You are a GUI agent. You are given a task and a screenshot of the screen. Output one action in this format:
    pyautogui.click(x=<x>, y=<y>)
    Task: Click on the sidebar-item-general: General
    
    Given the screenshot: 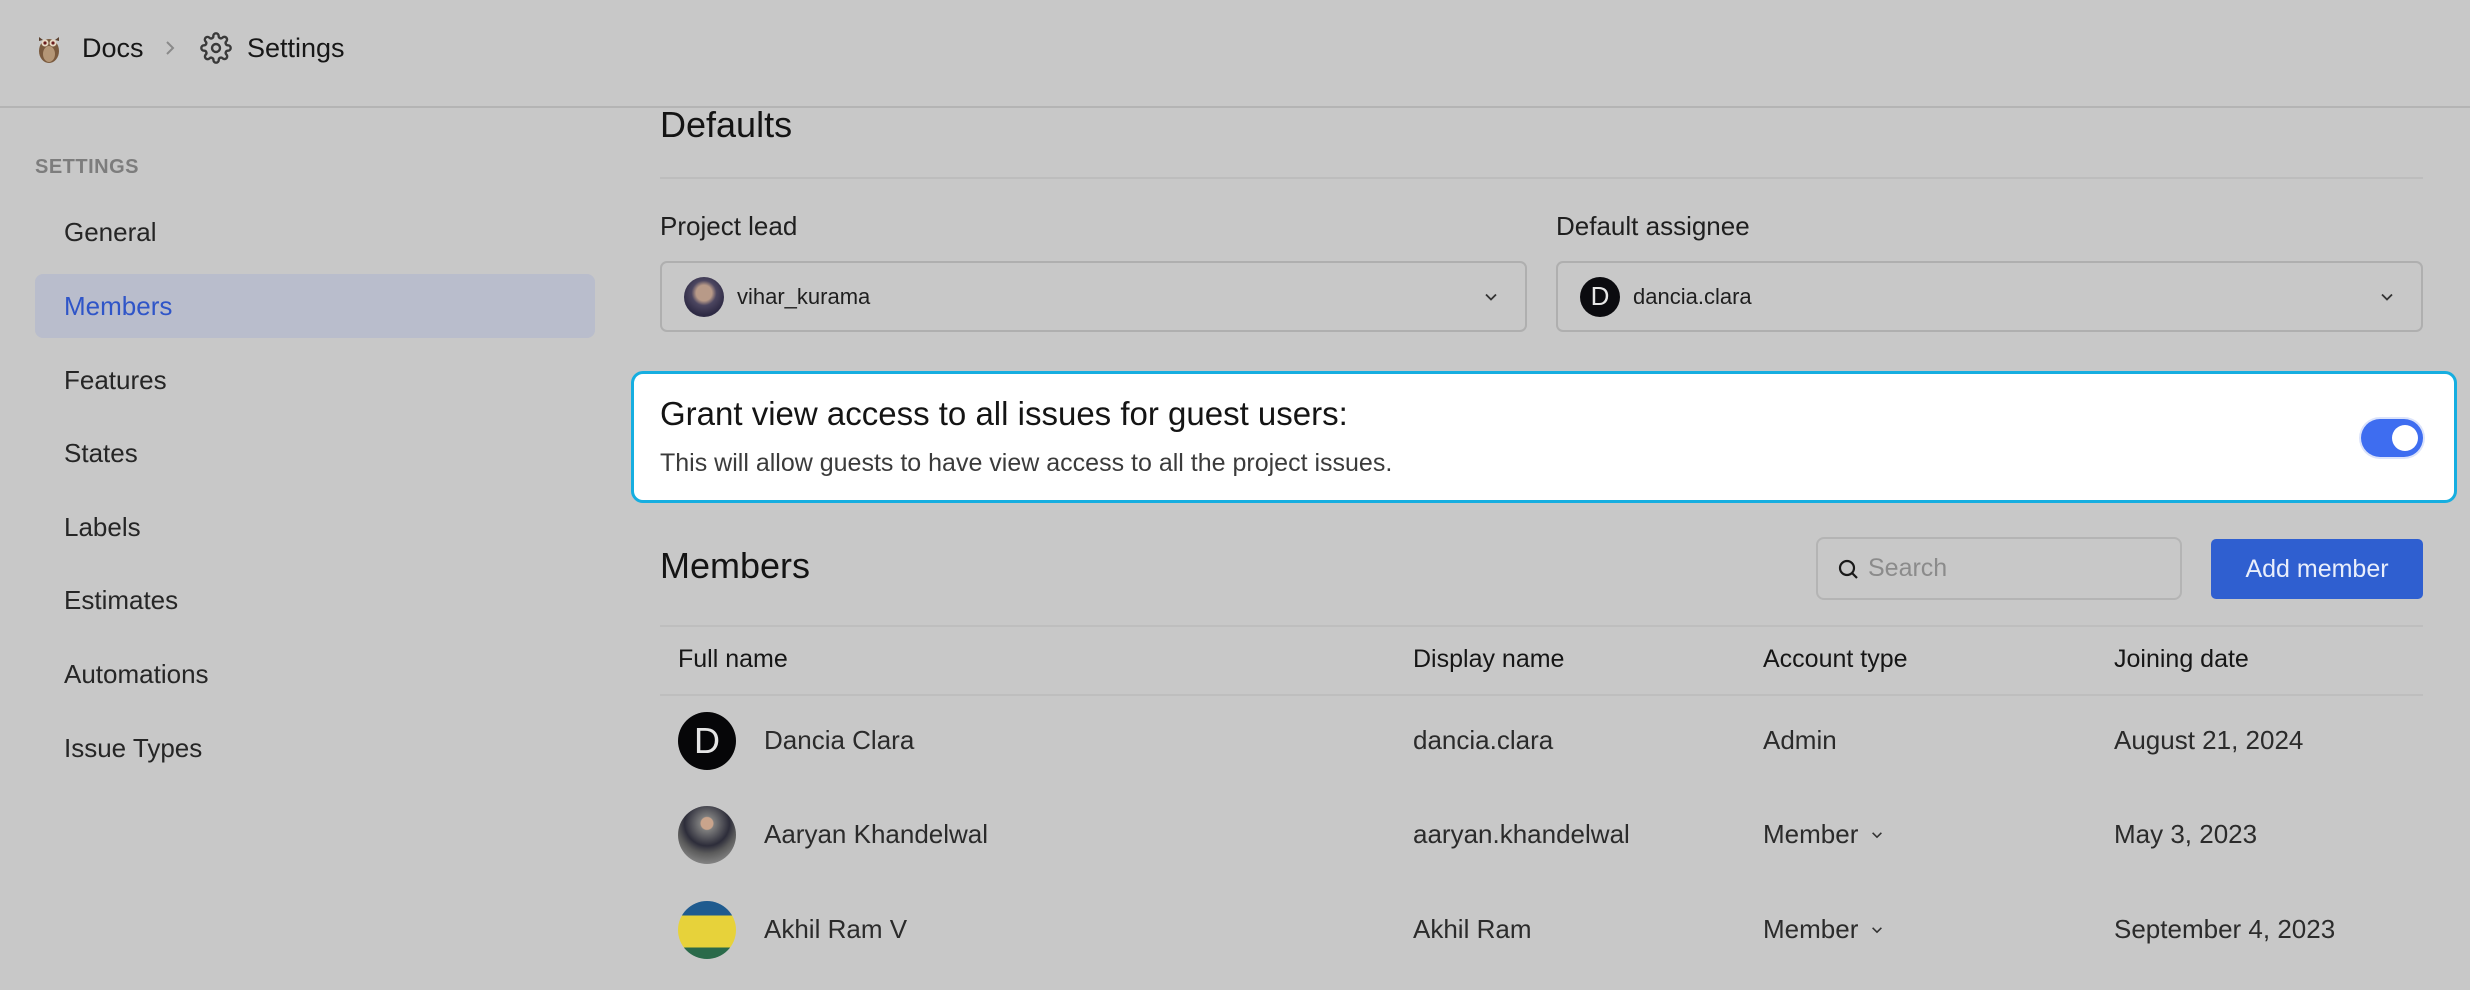 What is the action you would take?
    pyautogui.click(x=315, y=232)
    